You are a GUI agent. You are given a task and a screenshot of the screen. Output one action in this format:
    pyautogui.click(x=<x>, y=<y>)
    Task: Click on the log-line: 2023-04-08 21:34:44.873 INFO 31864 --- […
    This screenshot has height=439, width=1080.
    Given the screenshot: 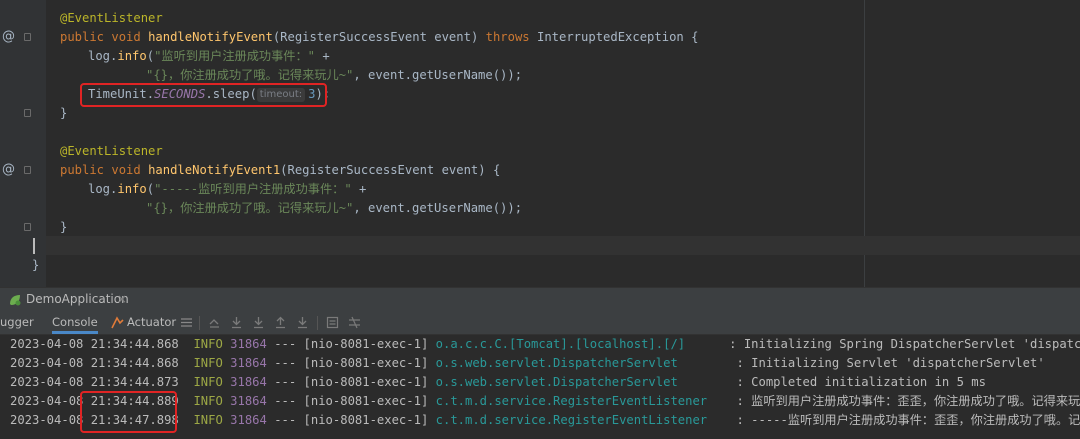 What is the action you would take?
    pyautogui.click(x=498, y=382)
    